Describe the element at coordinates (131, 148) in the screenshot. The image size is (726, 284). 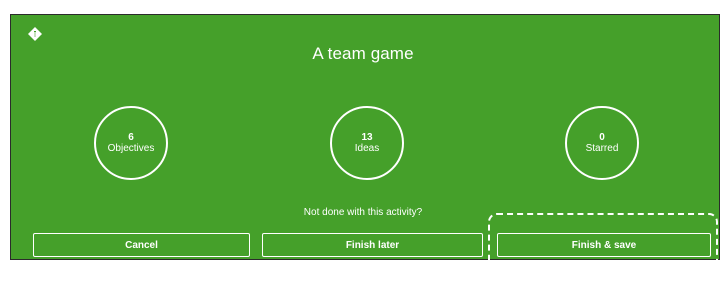
I see `stat-objectives-label: Objectives` at that location.